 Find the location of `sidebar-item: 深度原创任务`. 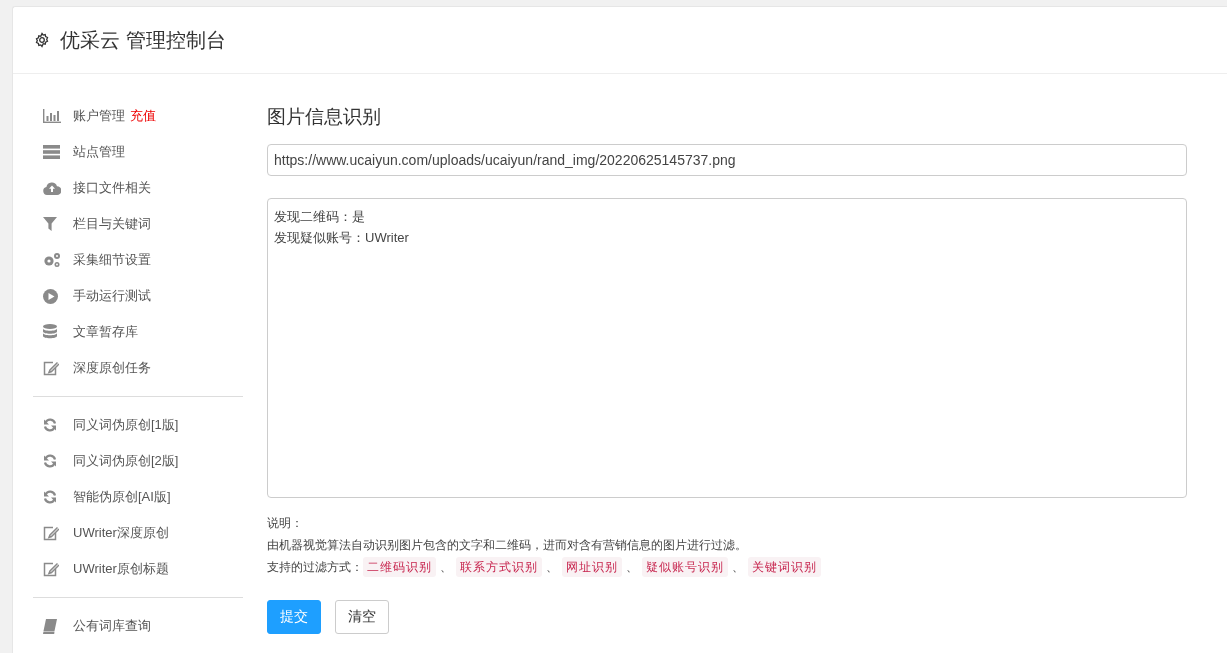

sidebar-item: 深度原创任务 is located at coordinates (92, 368).